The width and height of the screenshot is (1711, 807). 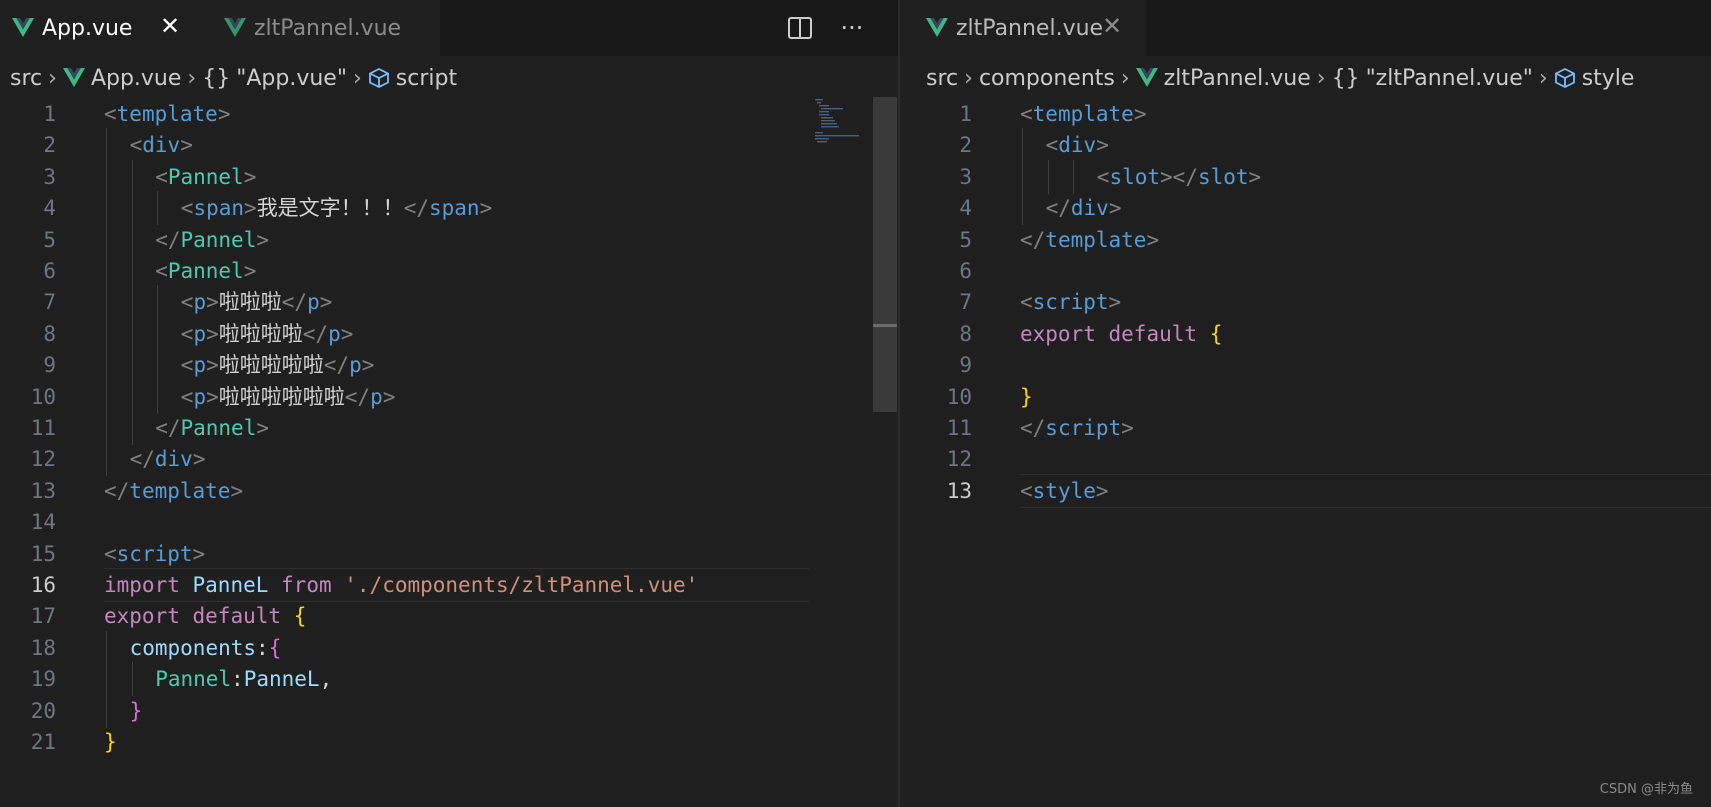 What do you see at coordinates (1305, 490) in the screenshot?
I see `code-line: 13 <style>` at bounding box center [1305, 490].